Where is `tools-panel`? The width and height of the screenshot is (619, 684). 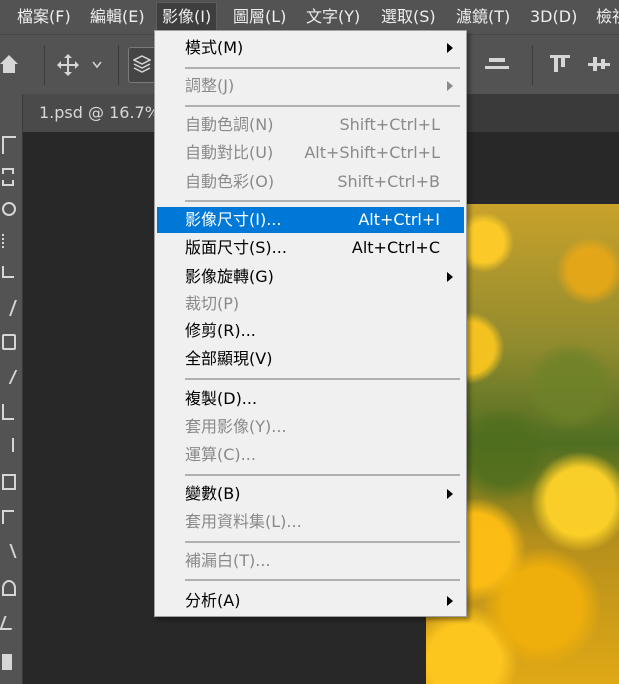 tools-panel is located at coordinates (11, 389).